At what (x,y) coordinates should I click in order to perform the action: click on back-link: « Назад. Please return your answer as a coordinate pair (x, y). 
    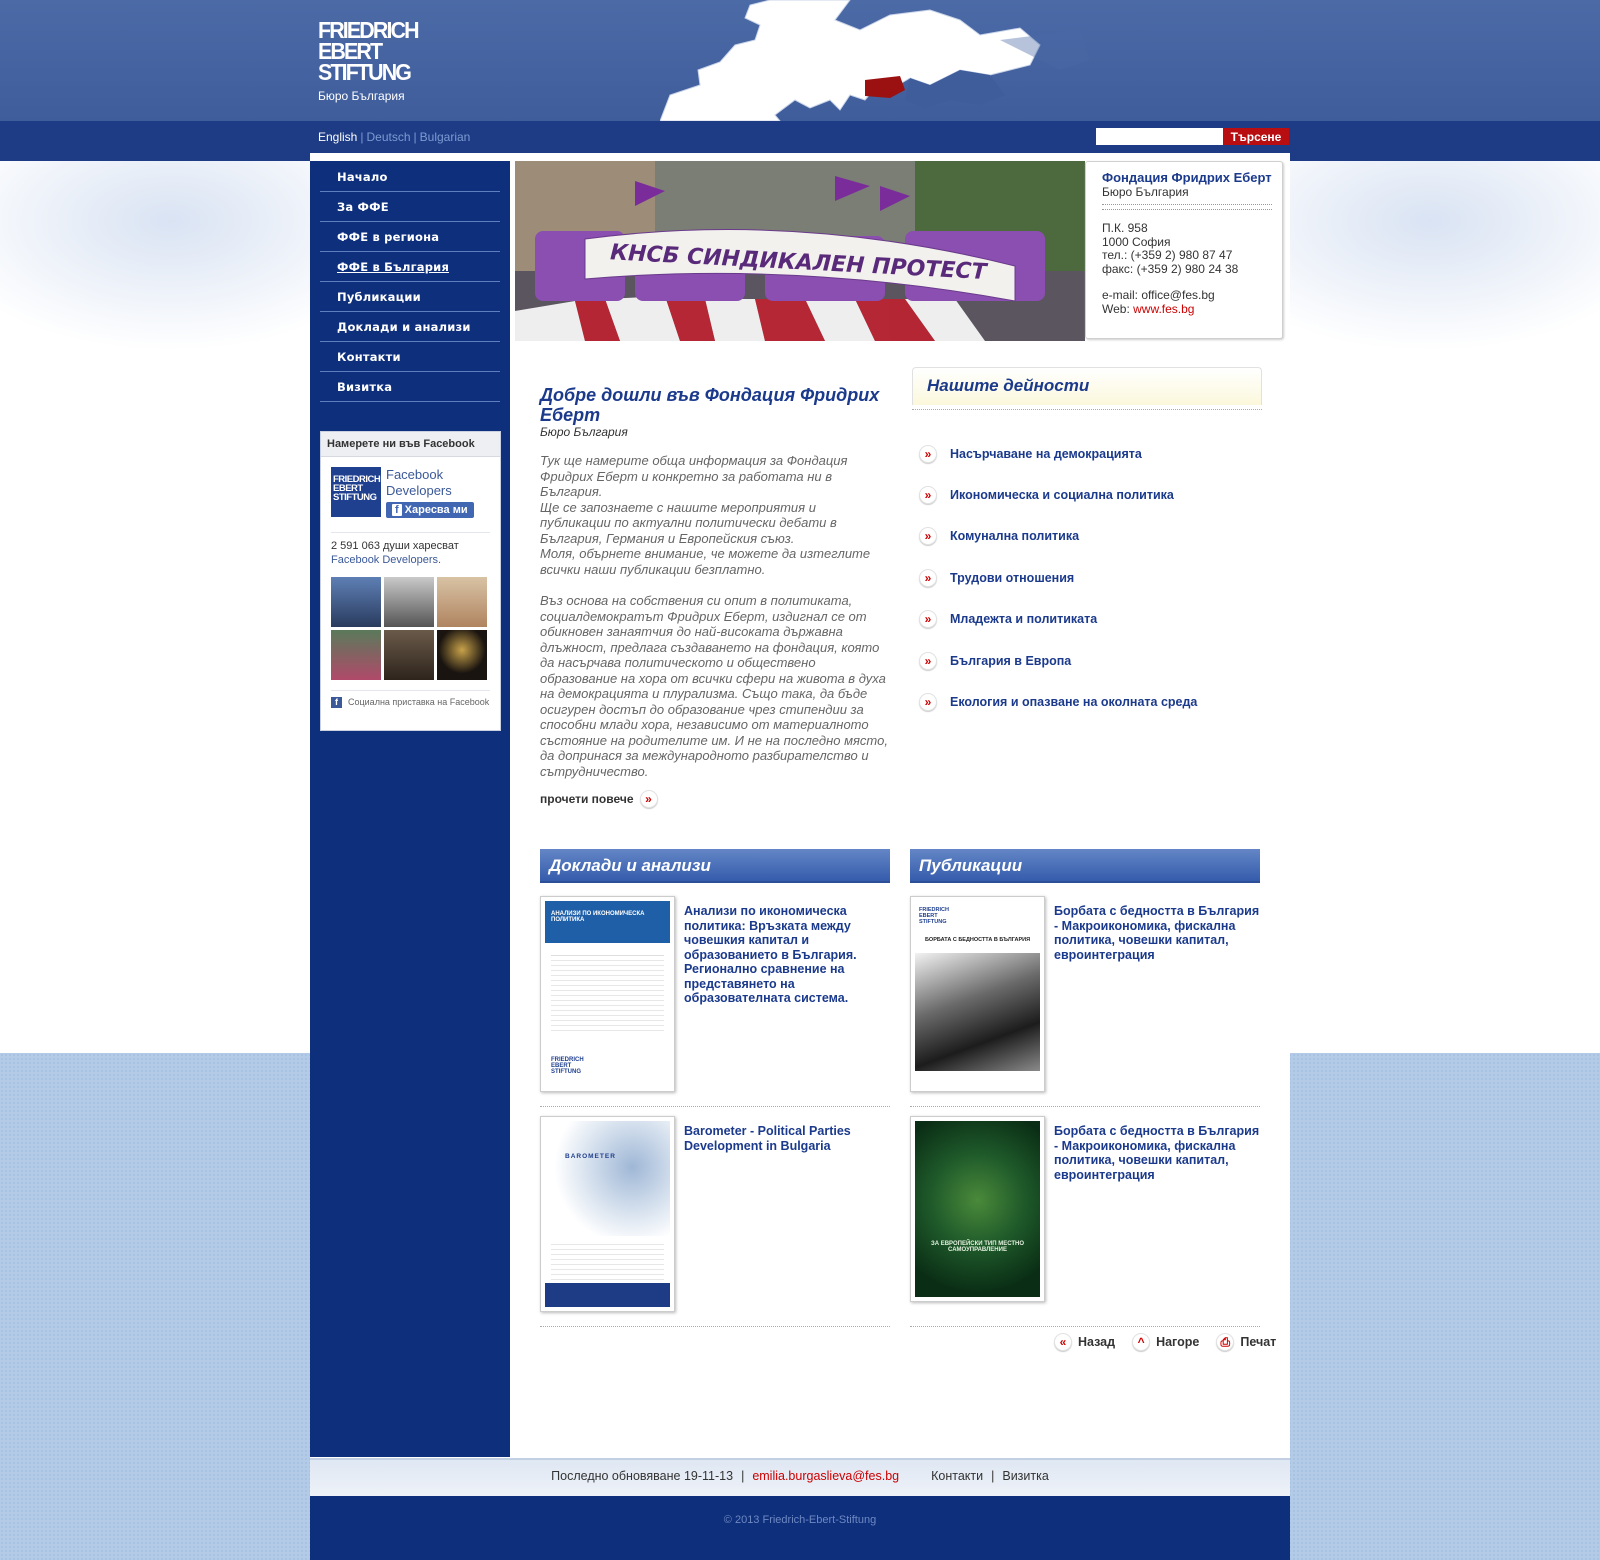
    Looking at the image, I should click on (1084, 1342).